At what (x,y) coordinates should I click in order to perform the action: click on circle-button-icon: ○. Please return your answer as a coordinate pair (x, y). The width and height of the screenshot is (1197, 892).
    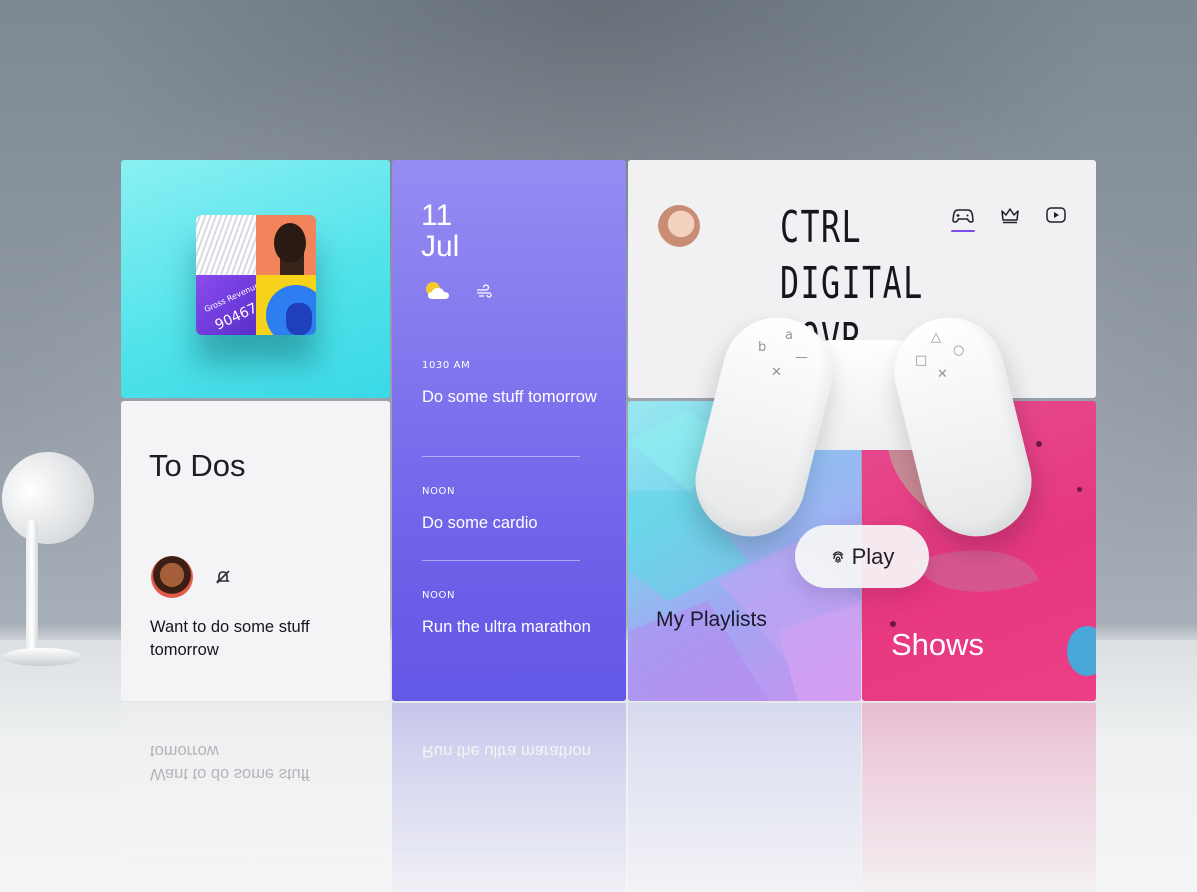
    Looking at the image, I should click on (959, 350).